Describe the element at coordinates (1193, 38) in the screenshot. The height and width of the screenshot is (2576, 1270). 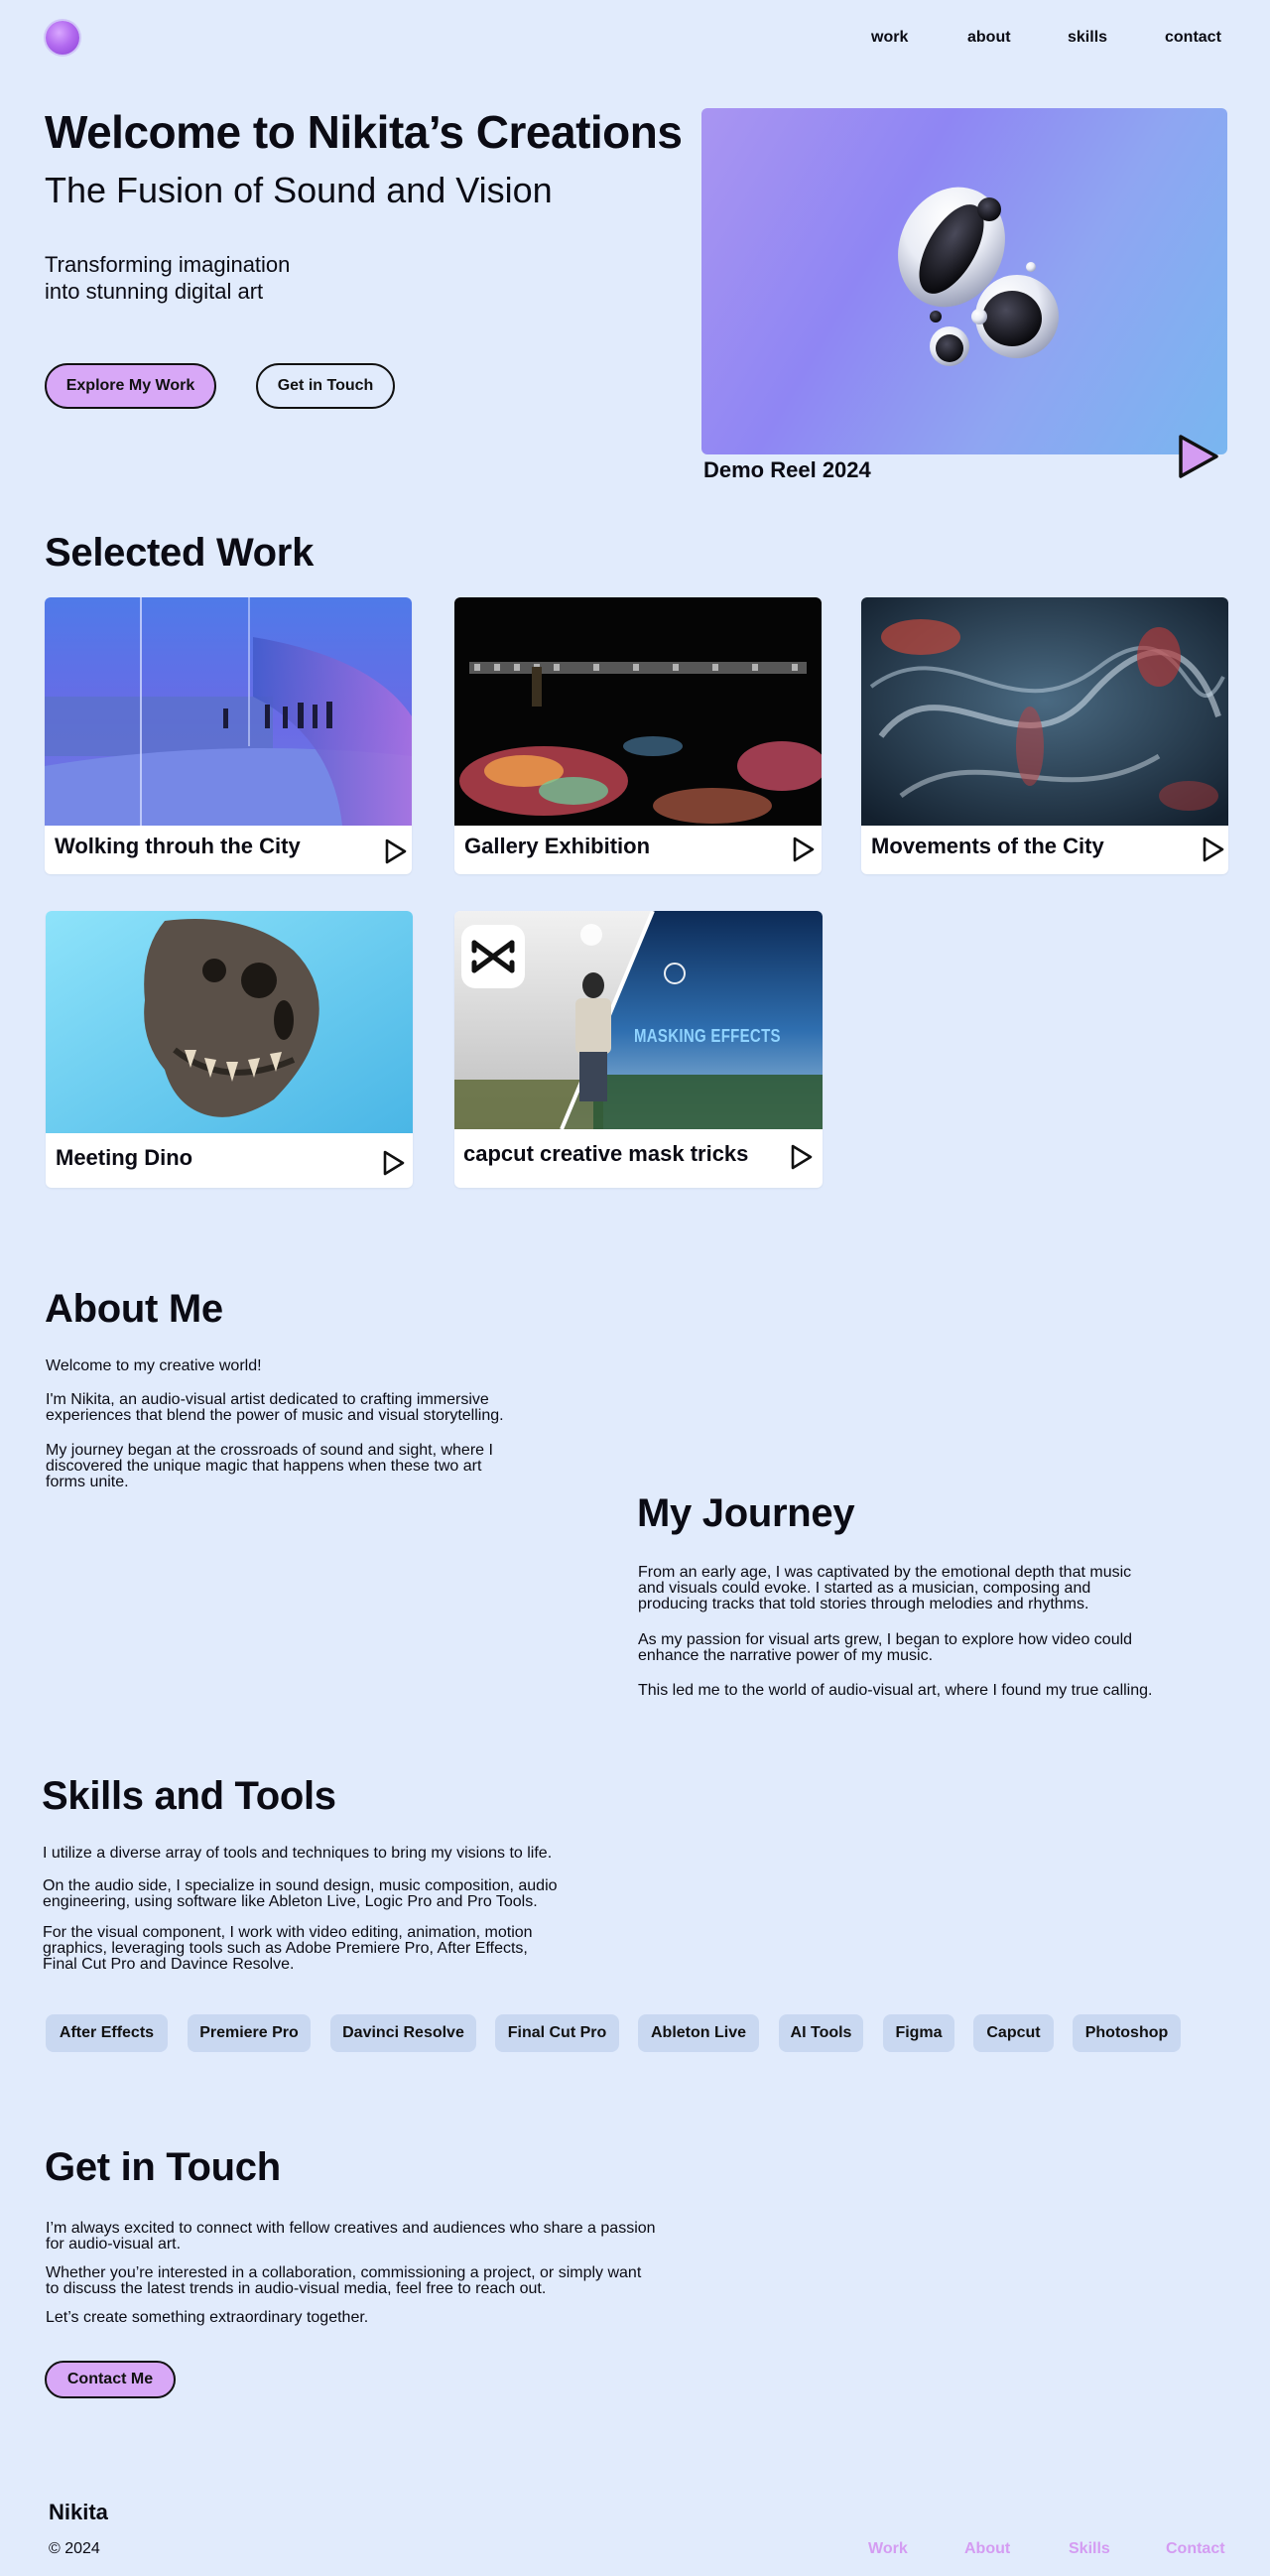
I see `nav-contact: contact` at that location.